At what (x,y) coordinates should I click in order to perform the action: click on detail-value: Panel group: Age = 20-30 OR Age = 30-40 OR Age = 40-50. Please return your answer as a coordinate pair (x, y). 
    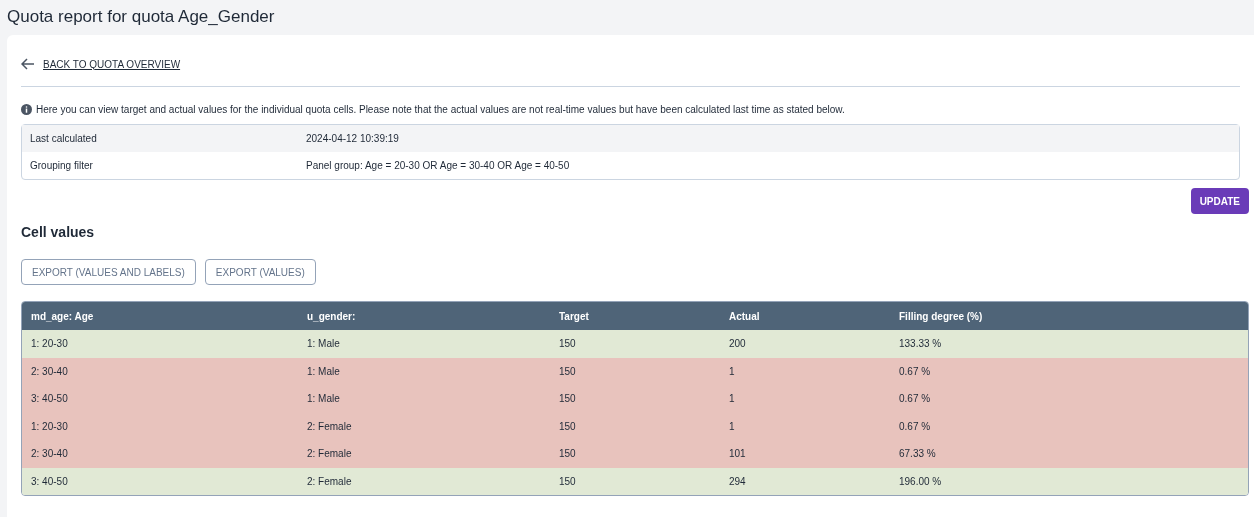
    Looking at the image, I should click on (438, 166).